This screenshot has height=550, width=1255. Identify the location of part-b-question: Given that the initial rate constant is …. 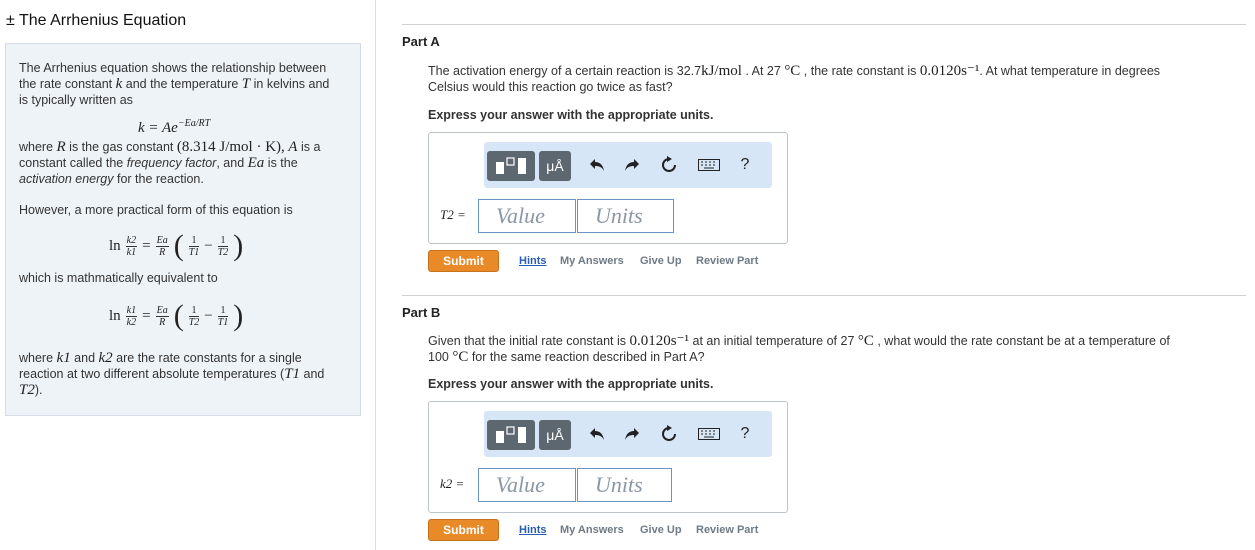
(799, 349).